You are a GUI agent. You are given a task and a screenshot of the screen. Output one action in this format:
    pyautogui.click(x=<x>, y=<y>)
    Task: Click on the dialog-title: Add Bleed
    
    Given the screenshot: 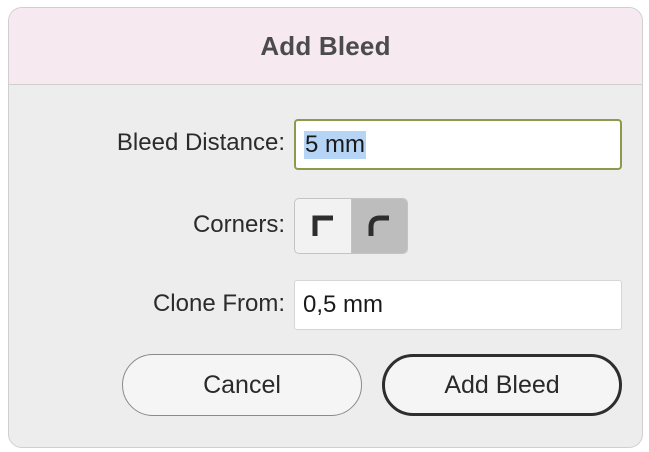 What is the action you would take?
    pyautogui.click(x=325, y=45)
    